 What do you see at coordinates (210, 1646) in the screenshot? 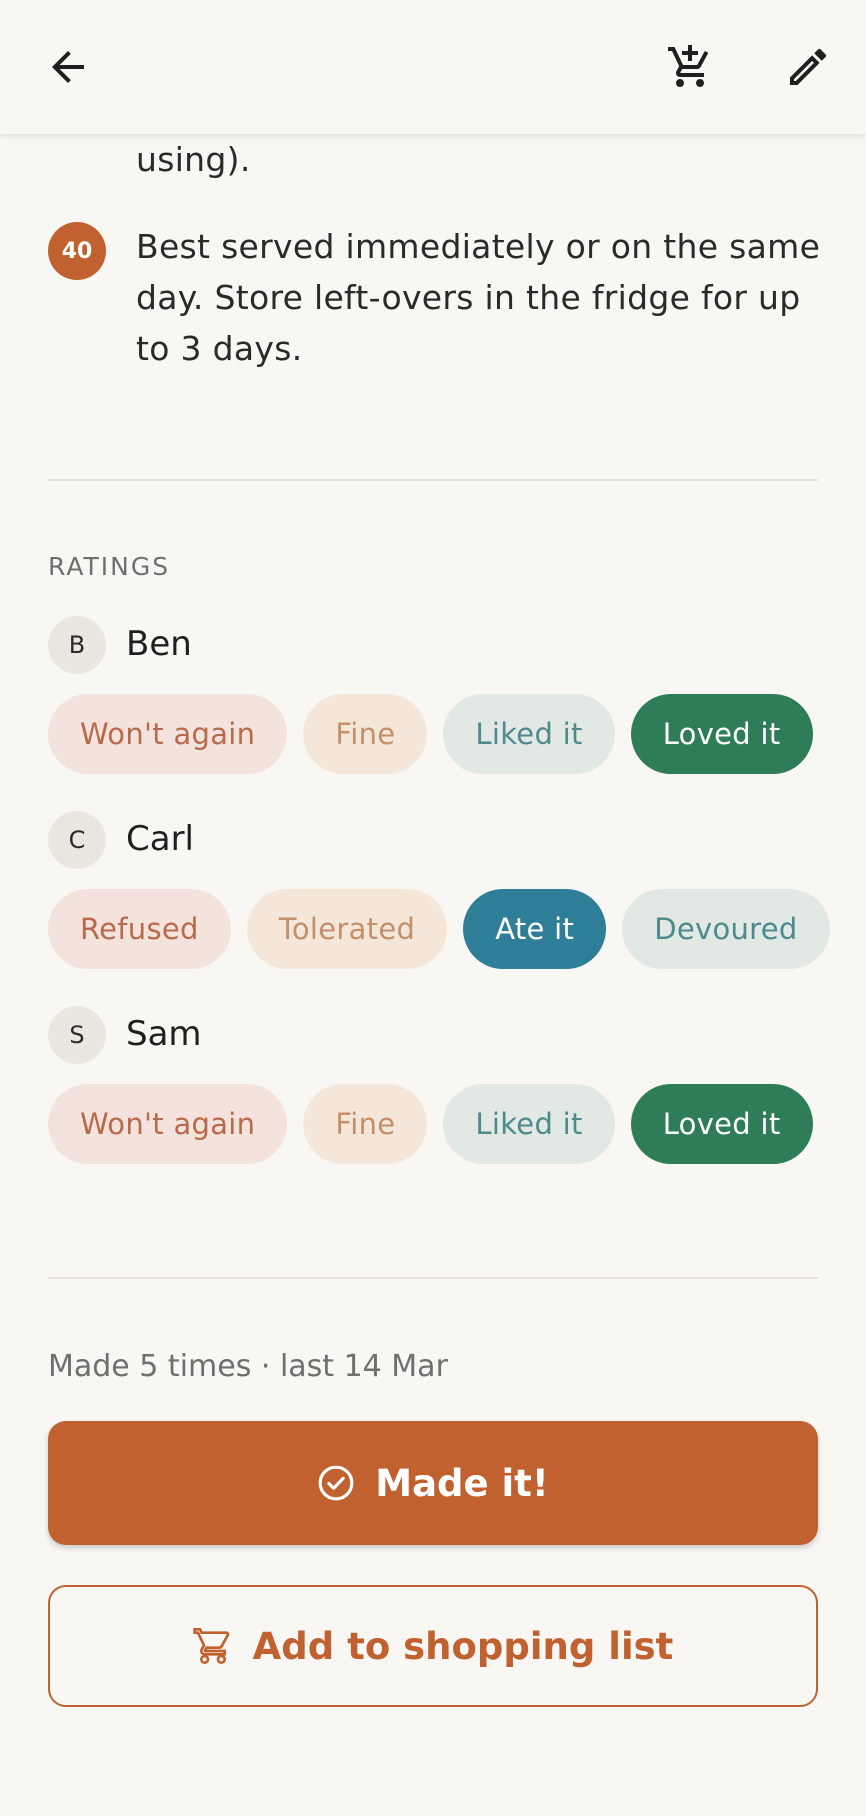
I see `shopping-cart-icon` at bounding box center [210, 1646].